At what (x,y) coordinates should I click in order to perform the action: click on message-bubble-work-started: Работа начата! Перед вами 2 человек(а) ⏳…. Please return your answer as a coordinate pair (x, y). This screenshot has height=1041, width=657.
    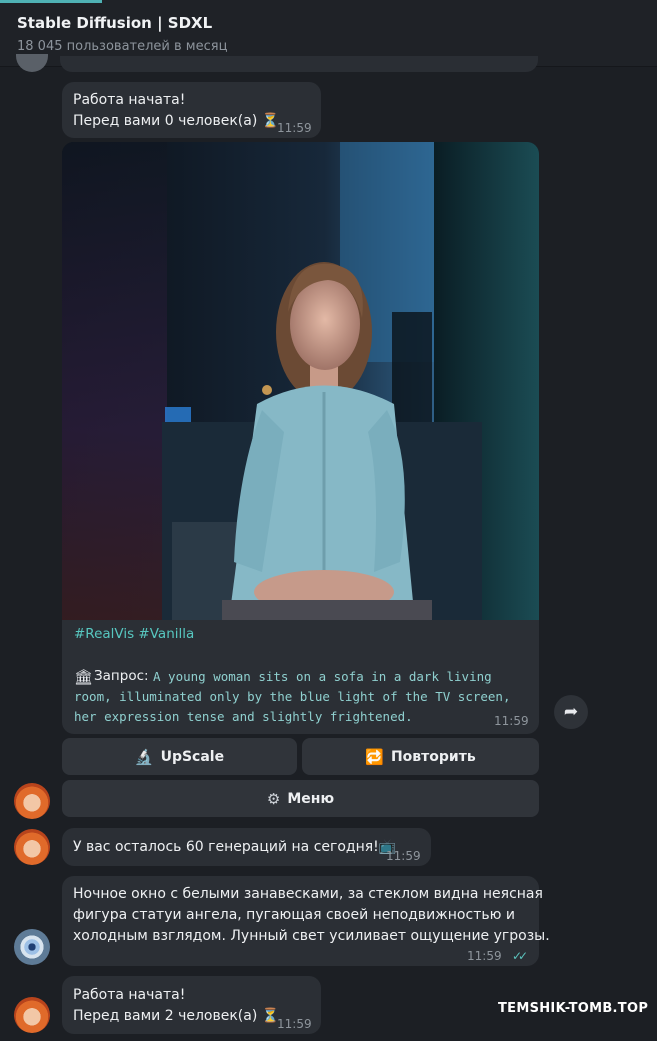
    Looking at the image, I should click on (191, 1005).